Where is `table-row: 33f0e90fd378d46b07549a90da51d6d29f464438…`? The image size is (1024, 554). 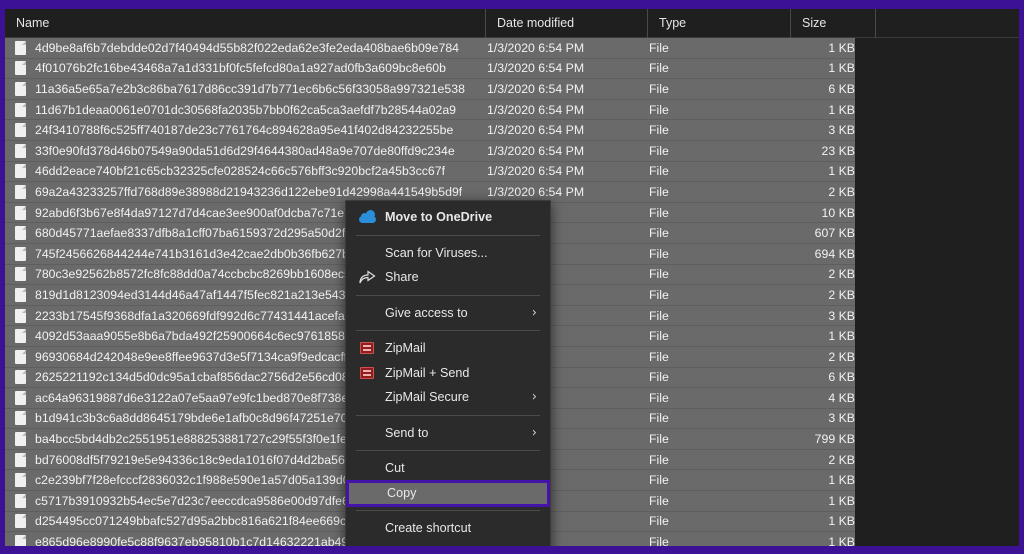 table-row: 33f0e90fd378d46b07549a90da51d6d29f464438… is located at coordinates (430, 151).